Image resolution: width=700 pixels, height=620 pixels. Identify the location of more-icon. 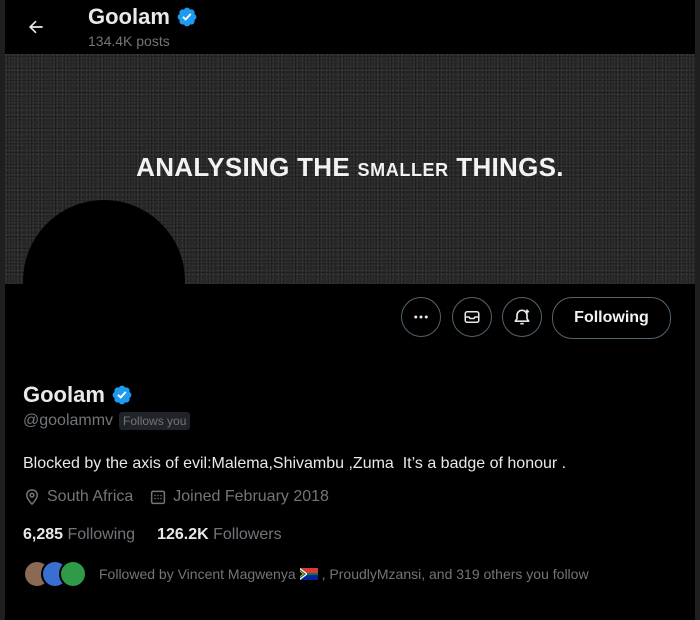
(421, 317).